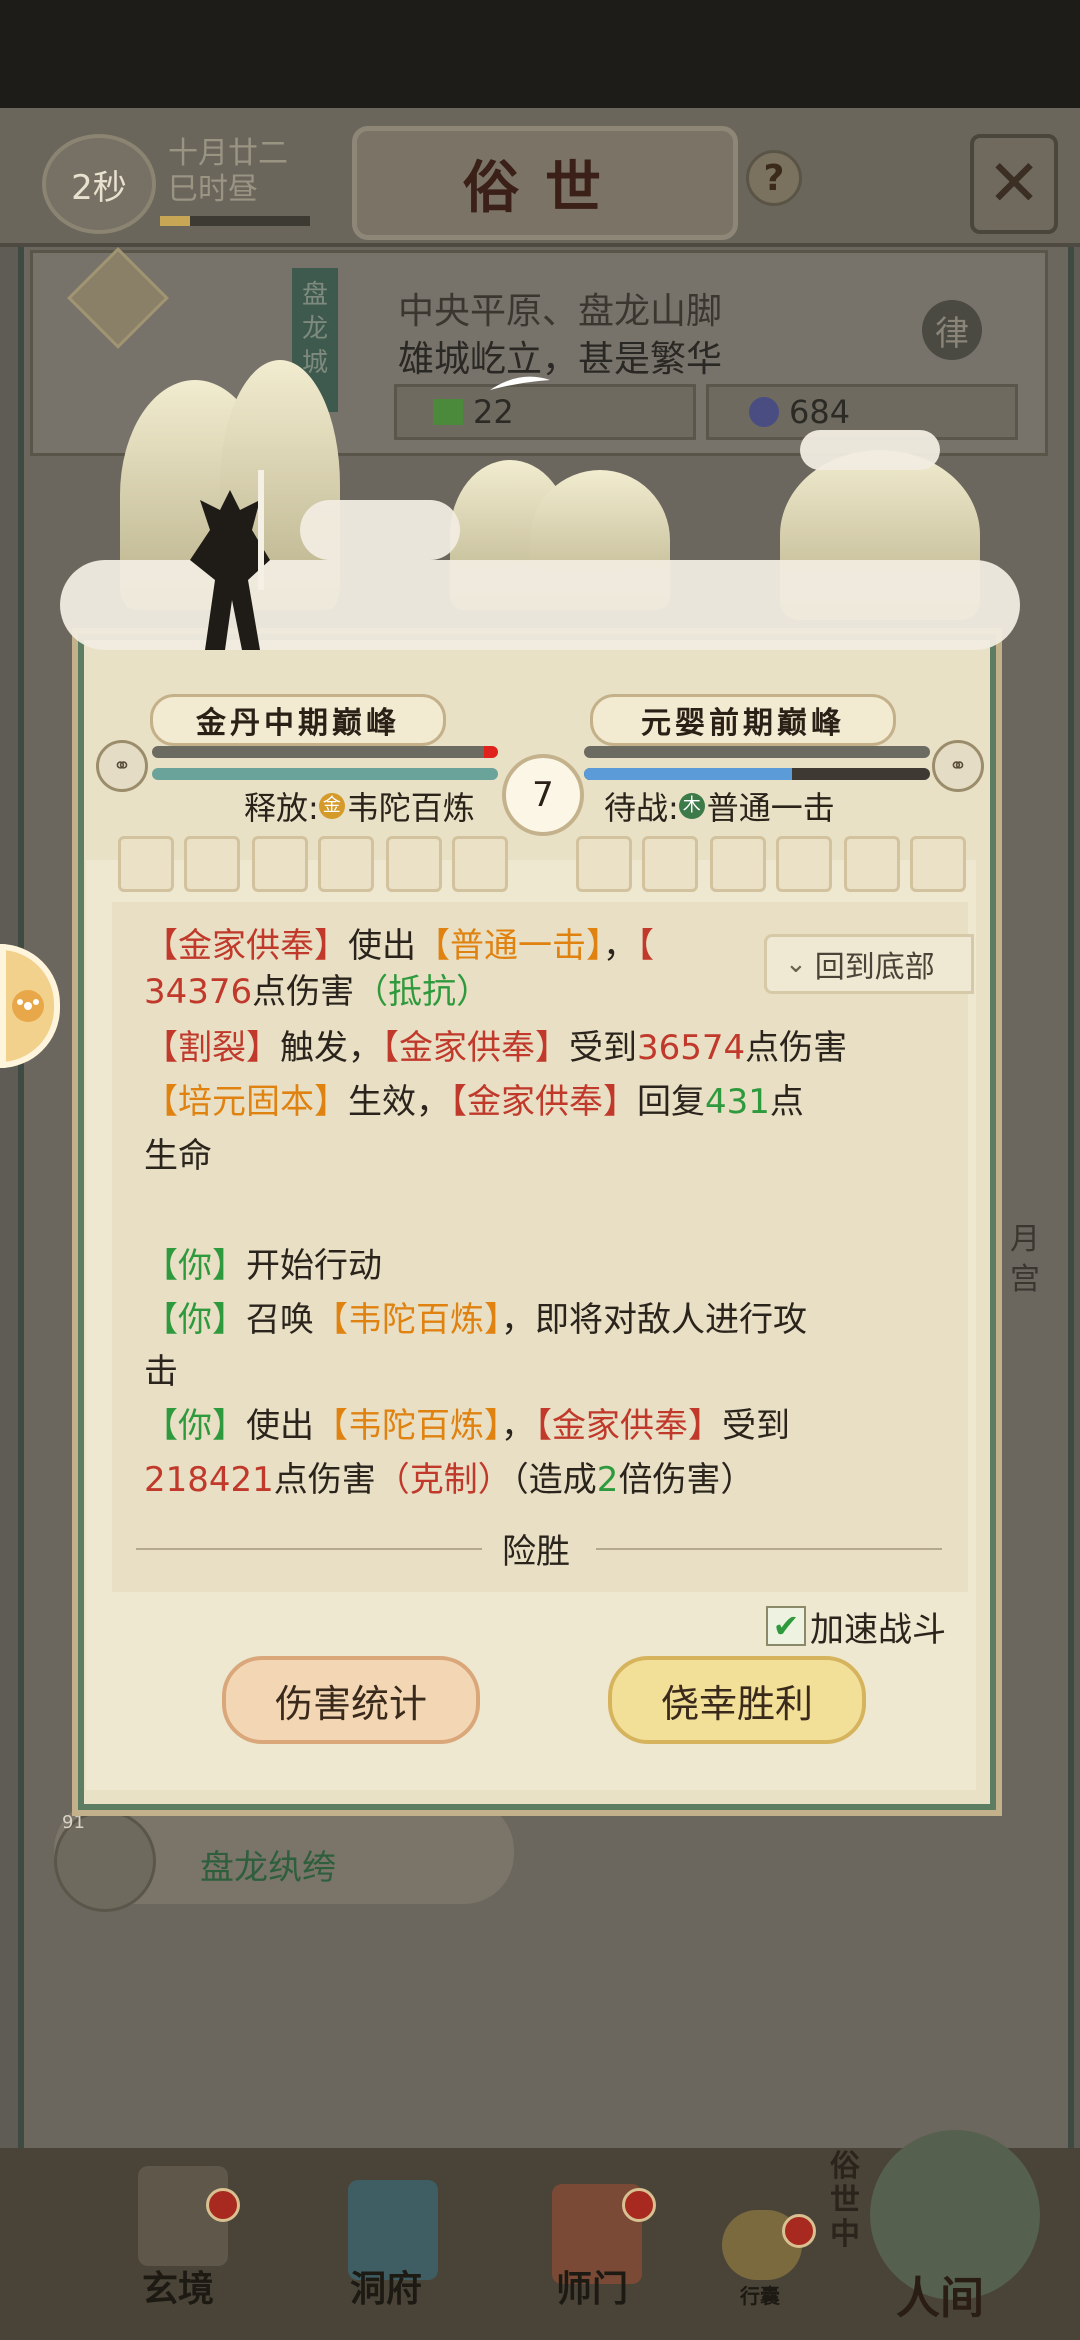  I want to click on player-action: 释放: 金 韦陀百炼, so click(359, 806).